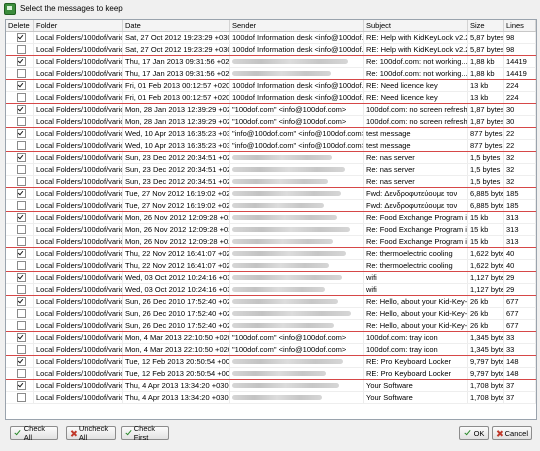 The width and height of the screenshot is (540, 451). I want to click on column-header-lines: Lines, so click(520, 25).